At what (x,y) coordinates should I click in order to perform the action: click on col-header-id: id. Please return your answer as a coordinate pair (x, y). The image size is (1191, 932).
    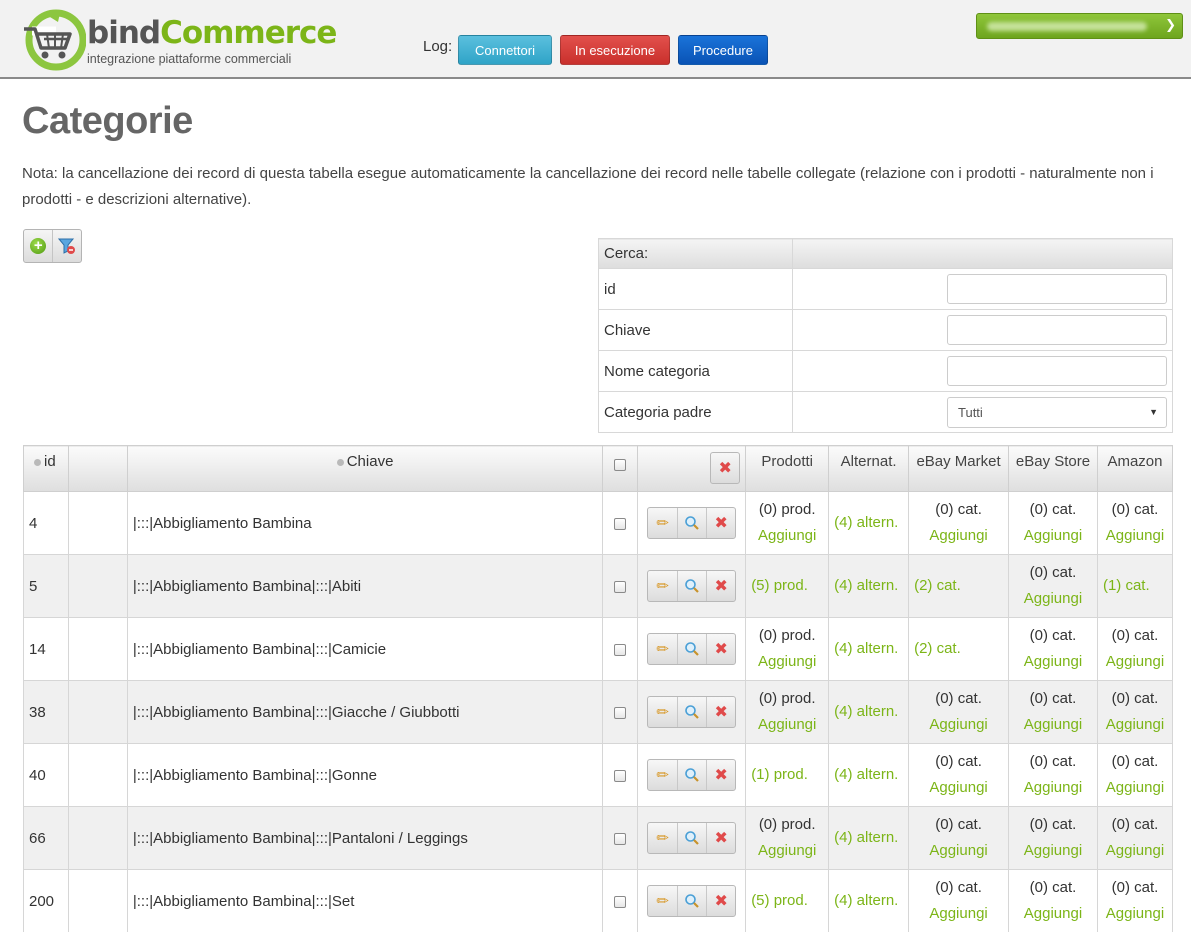
    Looking at the image, I should click on (46, 468).